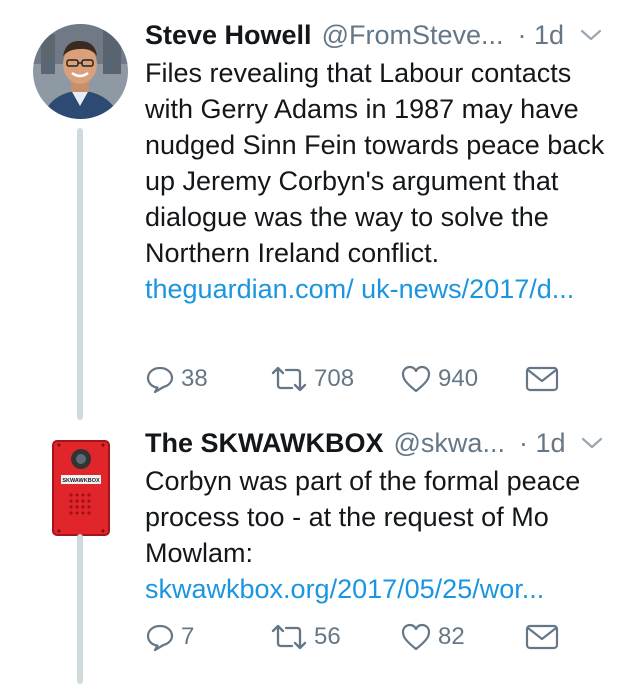 Image resolution: width=640 pixels, height=684 pixels. Describe the element at coordinates (81, 481) in the screenshot. I see `skwawkbox-logo-text: SKWAWKBOX` at that location.